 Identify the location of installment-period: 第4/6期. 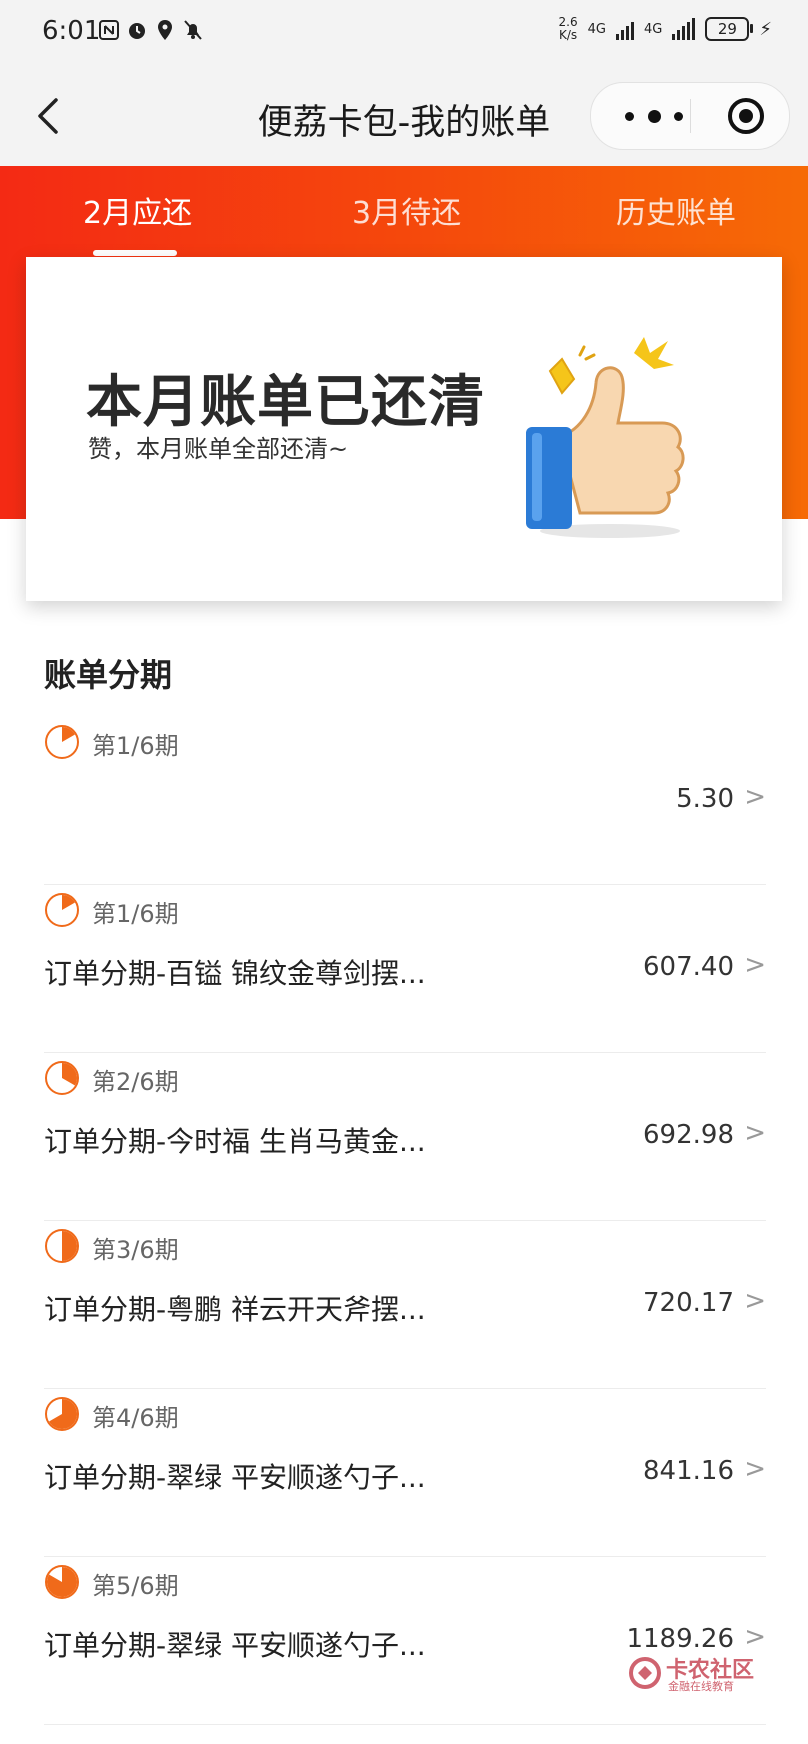
(135, 1418).